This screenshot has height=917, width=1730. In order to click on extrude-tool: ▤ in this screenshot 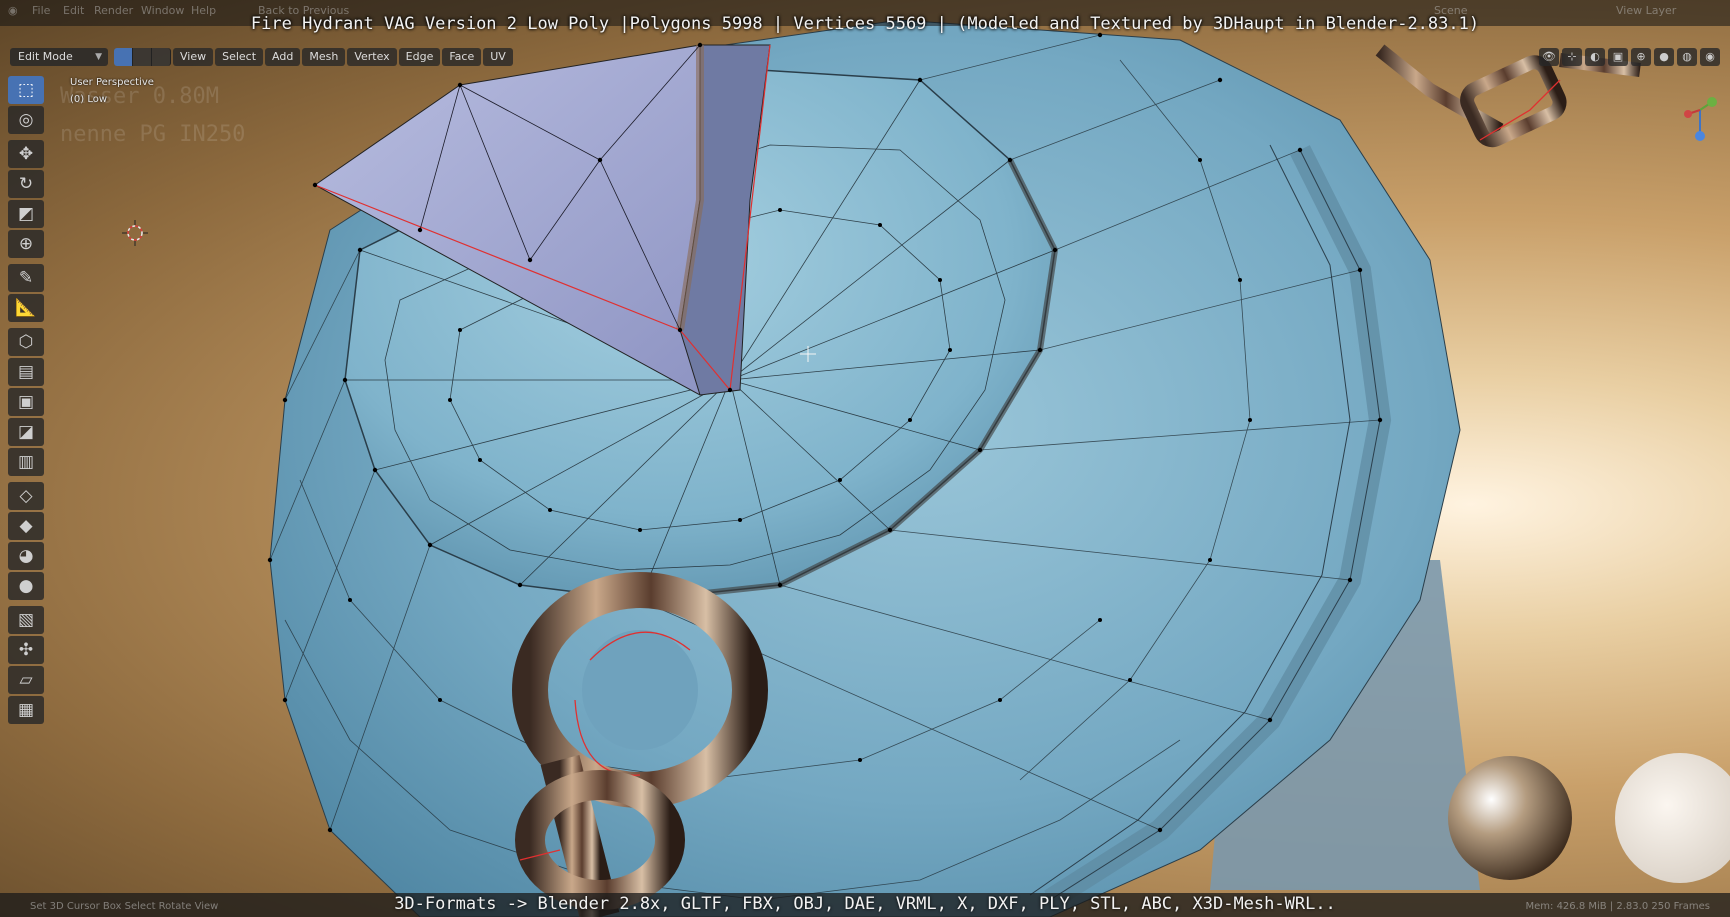, I will do `click(26, 372)`.